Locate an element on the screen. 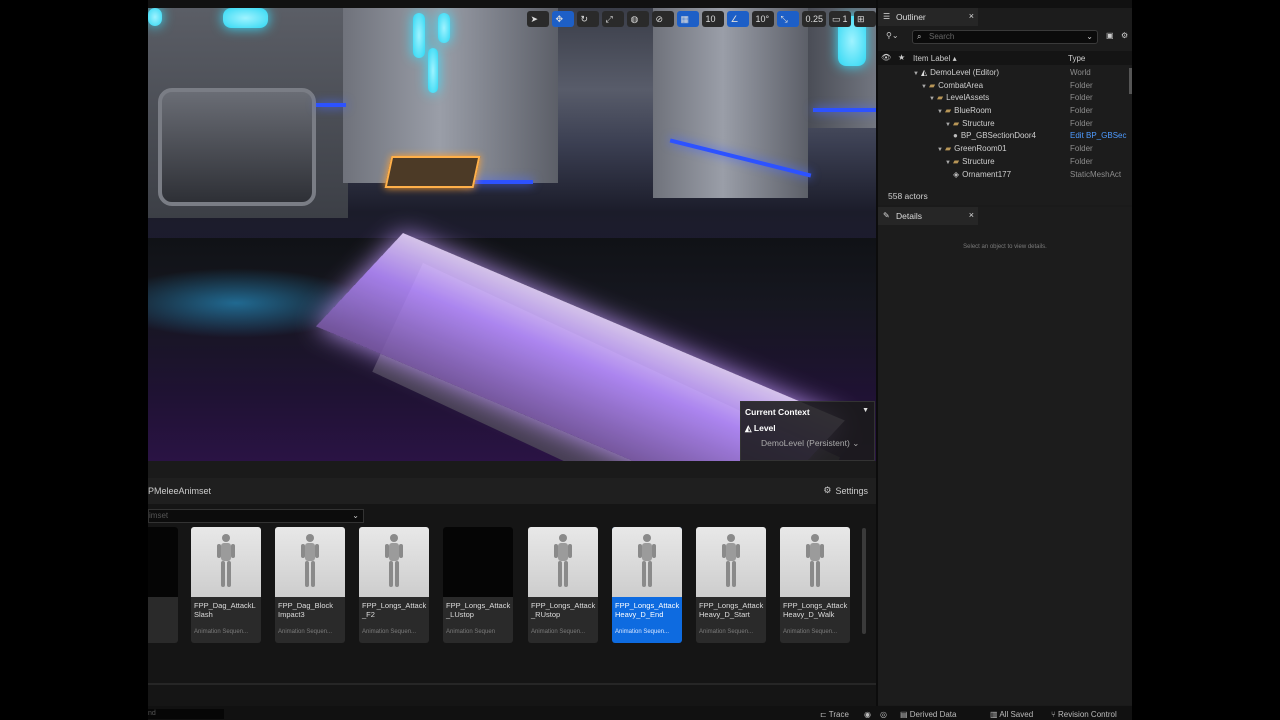 The width and height of the screenshot is (1280, 720). save-icon: ▥ is located at coordinates (995, 714).